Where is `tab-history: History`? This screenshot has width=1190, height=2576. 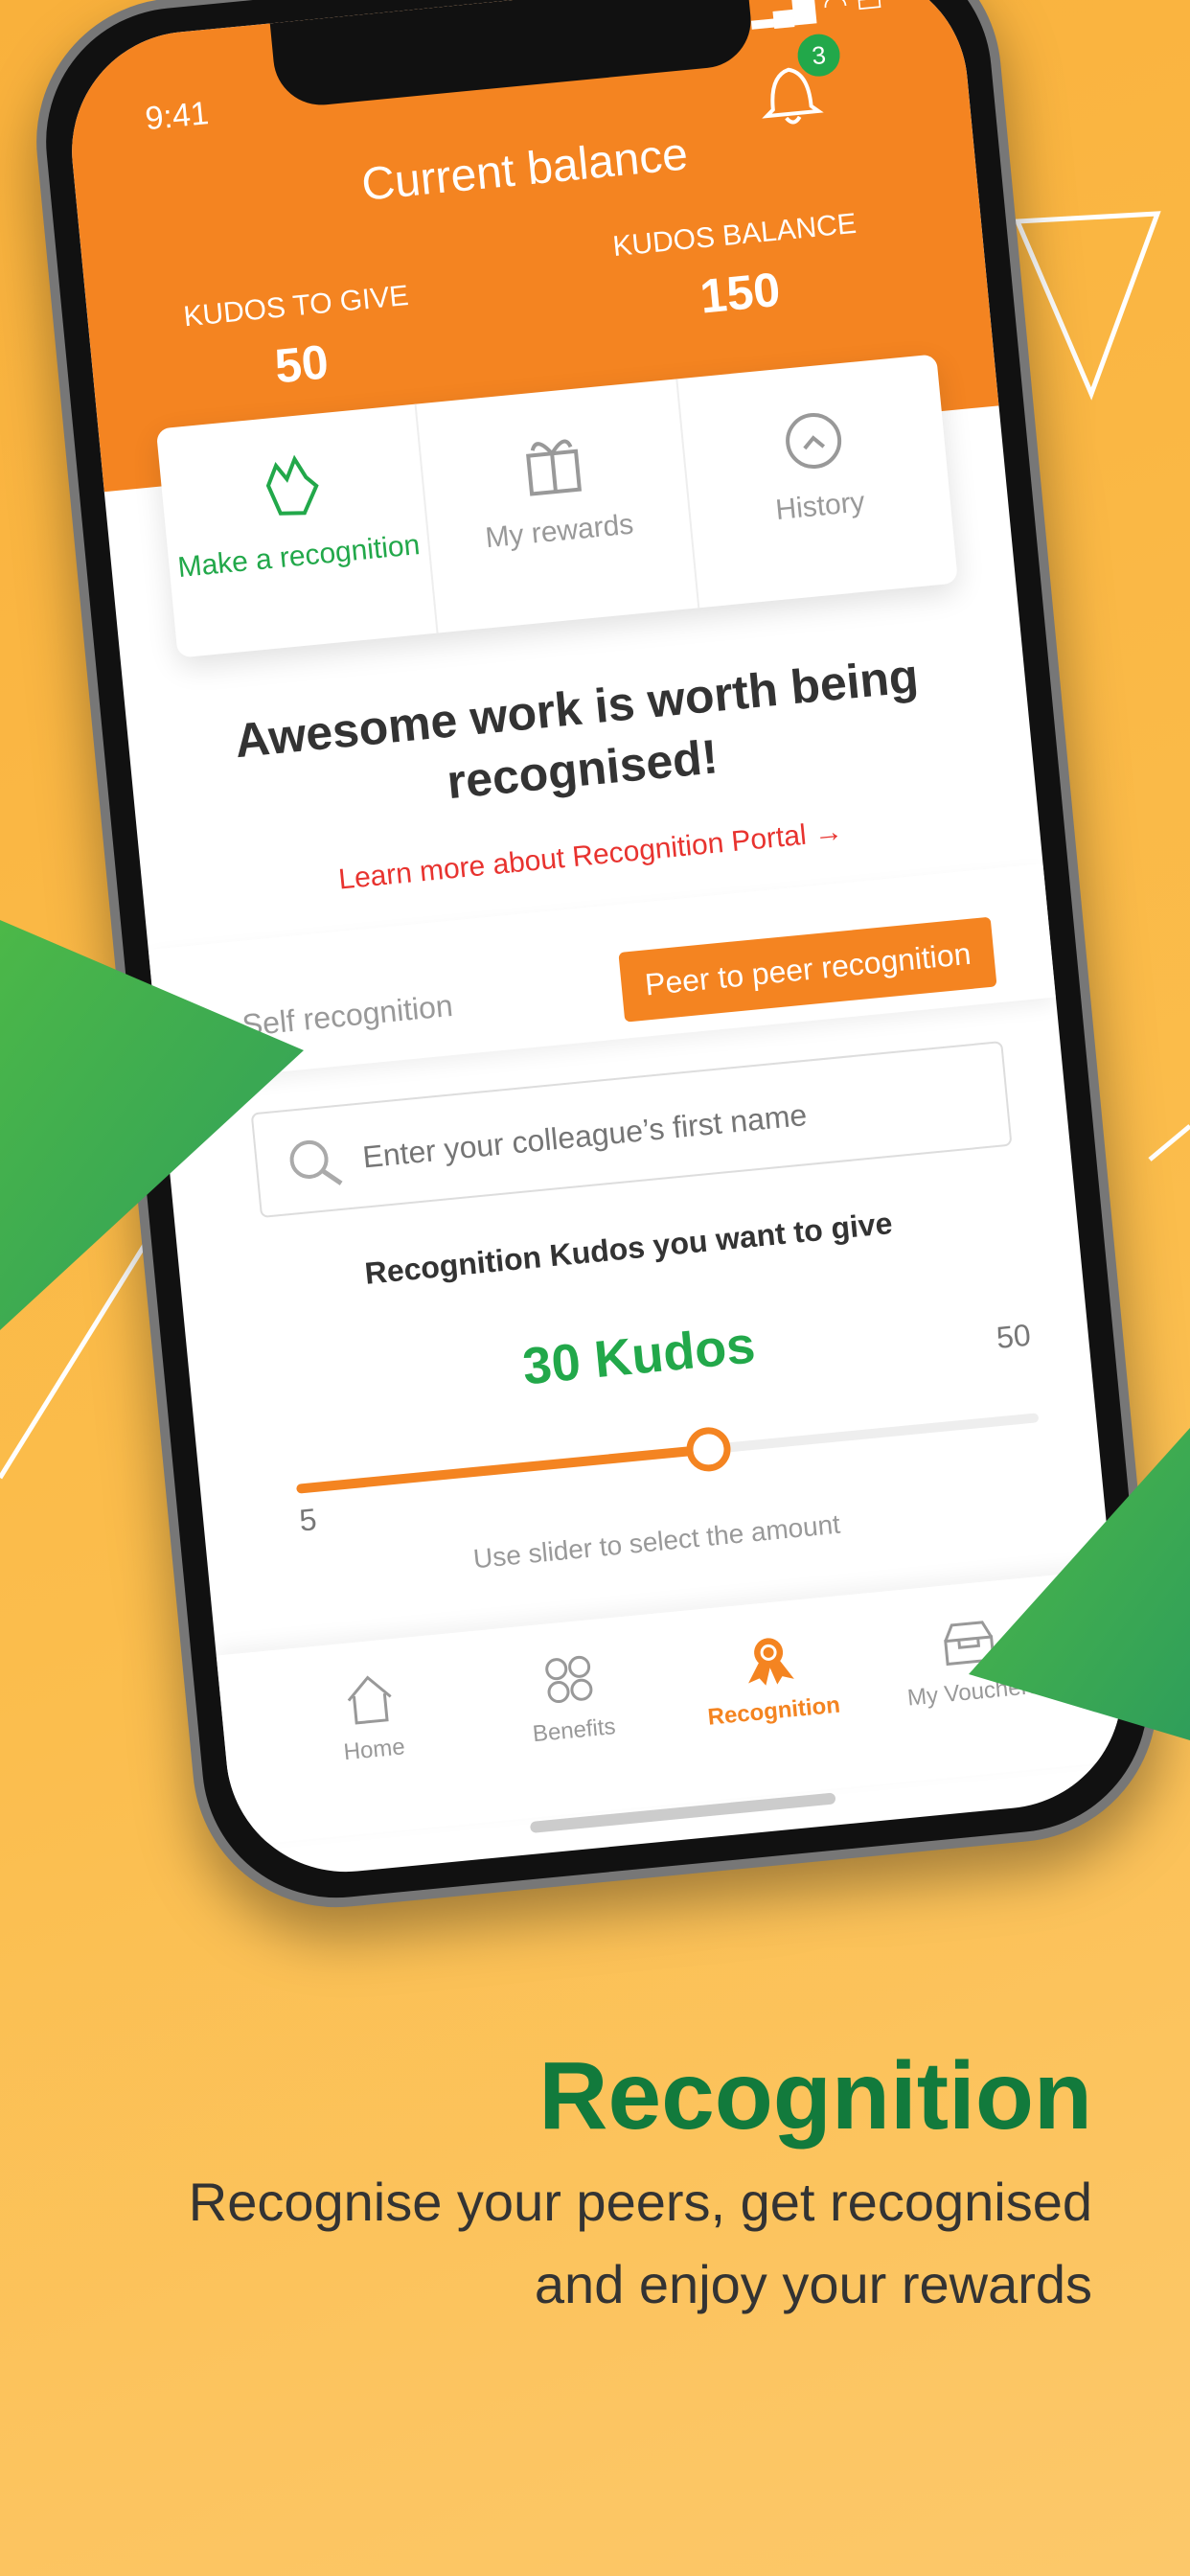 tab-history: History is located at coordinates (818, 481).